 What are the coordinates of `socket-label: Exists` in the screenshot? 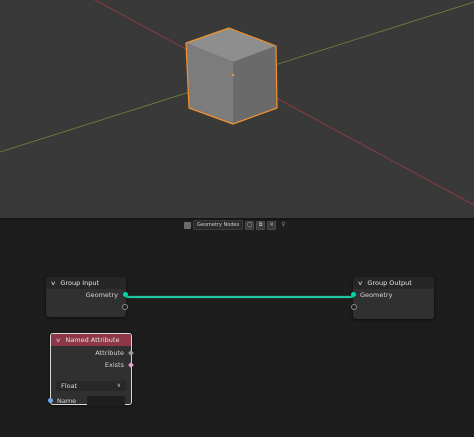 It's located at (114, 365).